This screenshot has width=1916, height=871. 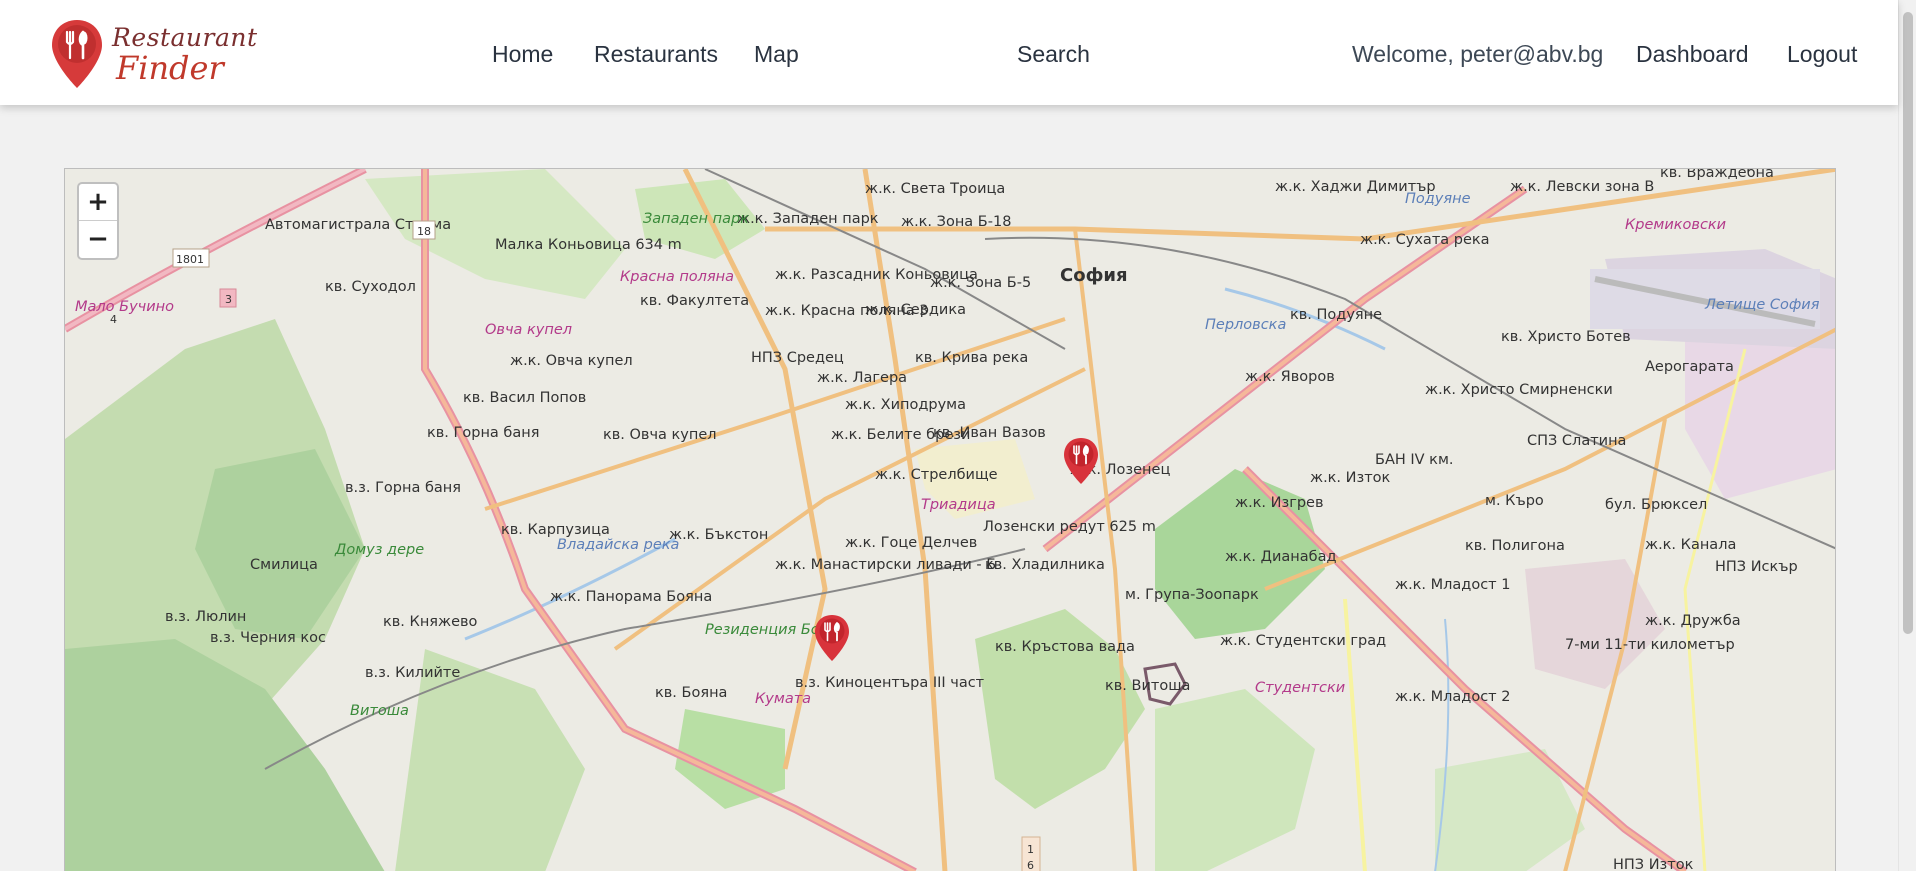 What do you see at coordinates (1576, 441) in the screenshot?
I see `map-label: СПЗ Слатина` at bounding box center [1576, 441].